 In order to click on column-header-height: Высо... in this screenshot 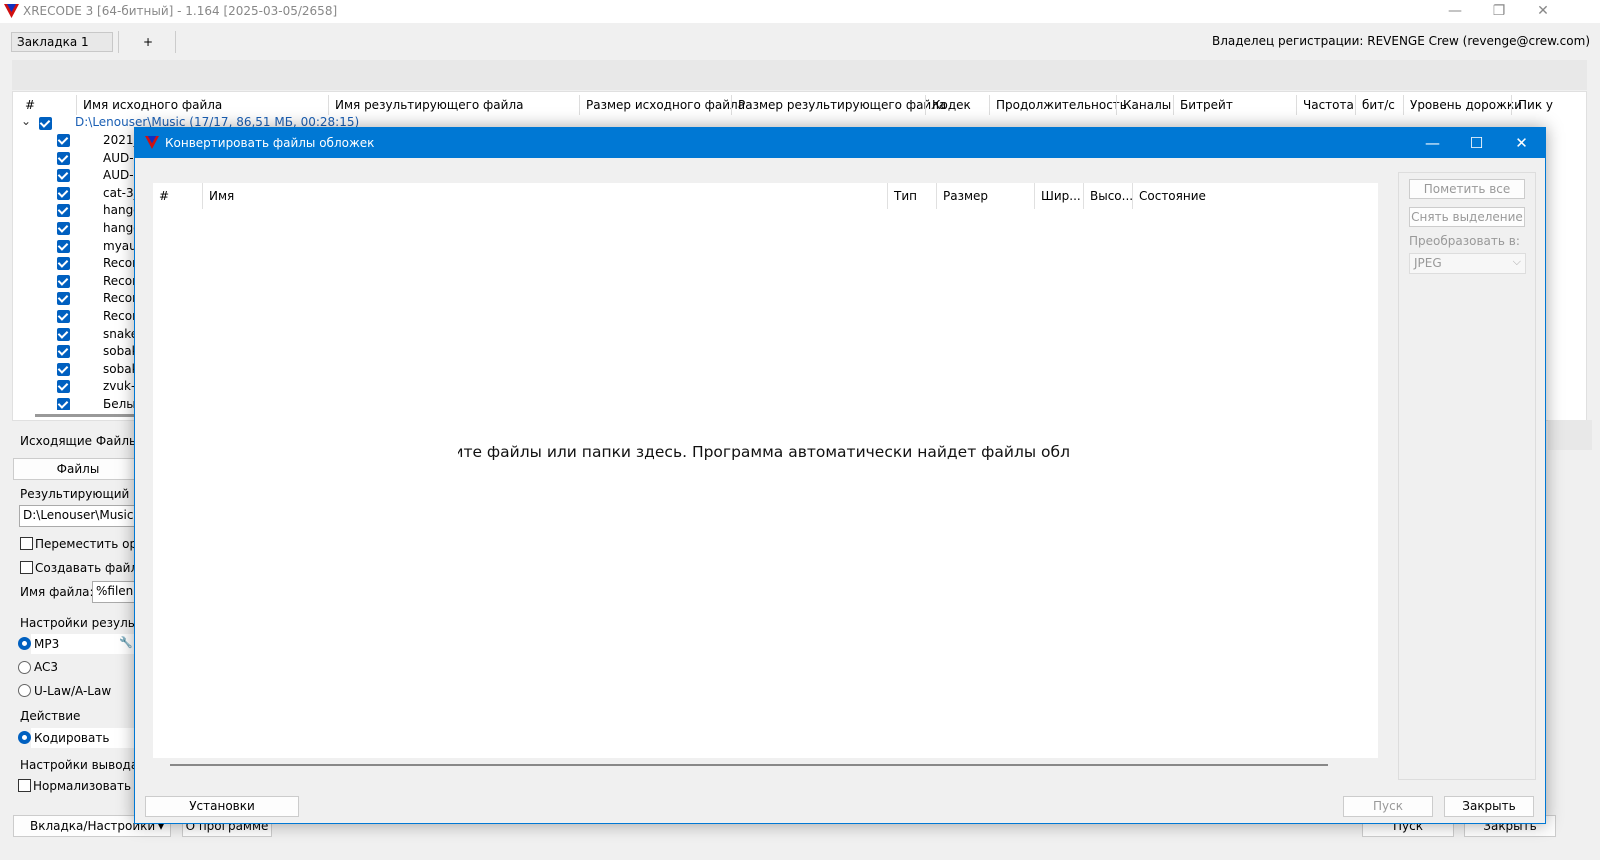, I will do `click(1108, 196)`.